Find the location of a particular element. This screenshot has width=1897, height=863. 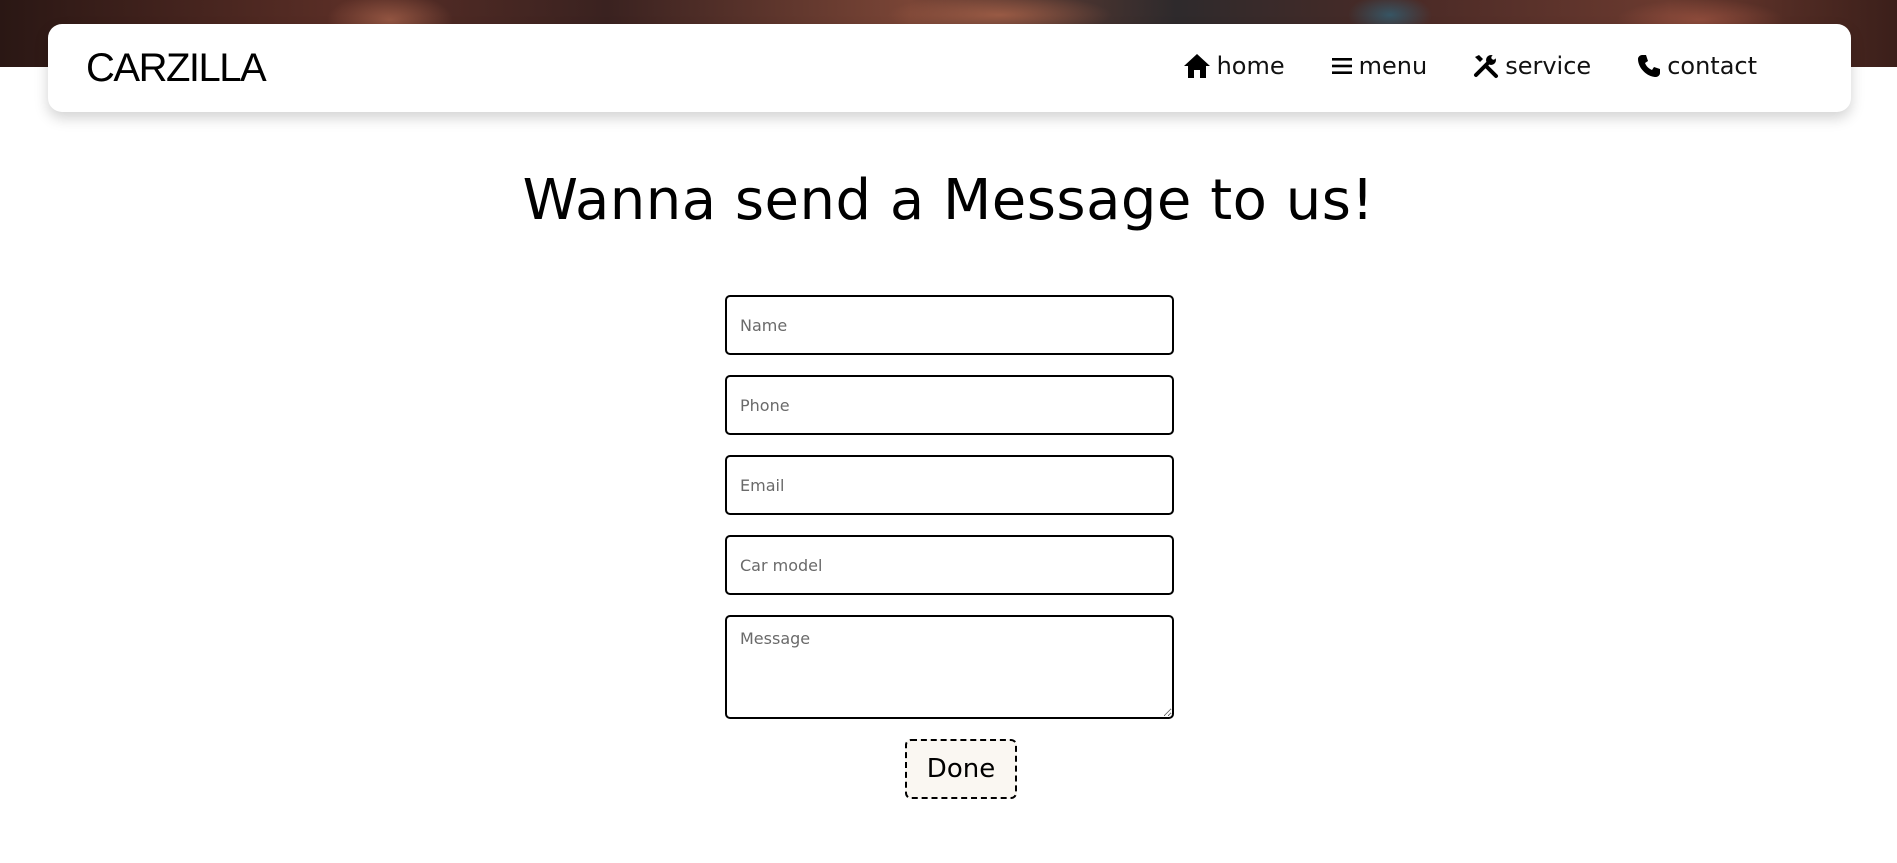

nav-home-link: home is located at coordinates (1234, 66).